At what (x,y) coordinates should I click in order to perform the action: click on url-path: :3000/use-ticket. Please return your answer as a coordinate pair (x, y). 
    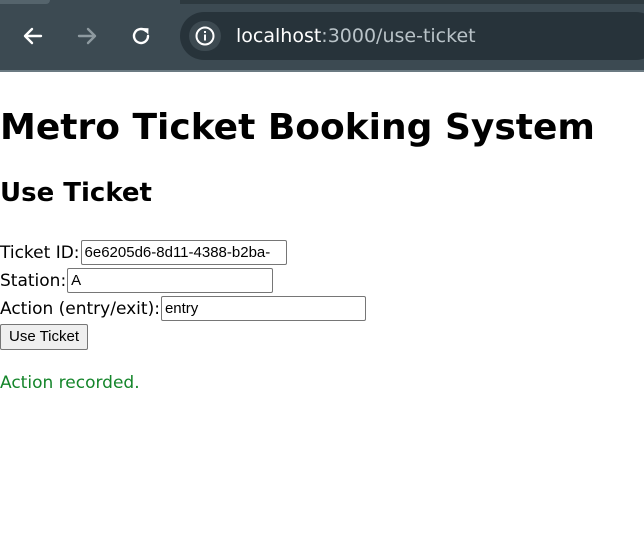
    Looking at the image, I should click on (398, 36).